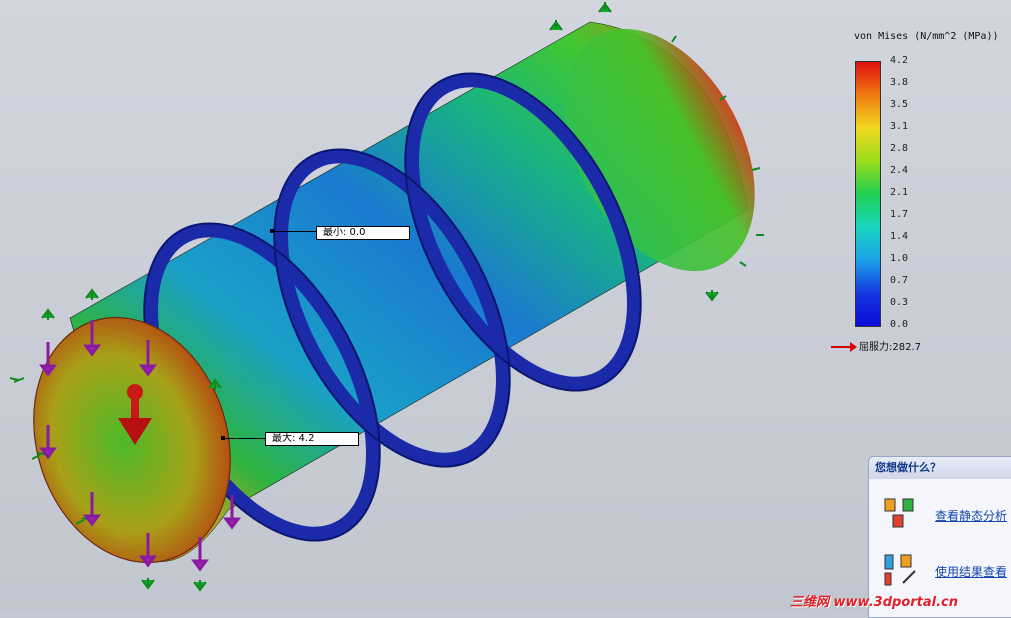 The height and width of the screenshot is (618, 1011). What do you see at coordinates (890, 347) in the screenshot?
I see `yield-label: 屈服力:282.7` at bounding box center [890, 347].